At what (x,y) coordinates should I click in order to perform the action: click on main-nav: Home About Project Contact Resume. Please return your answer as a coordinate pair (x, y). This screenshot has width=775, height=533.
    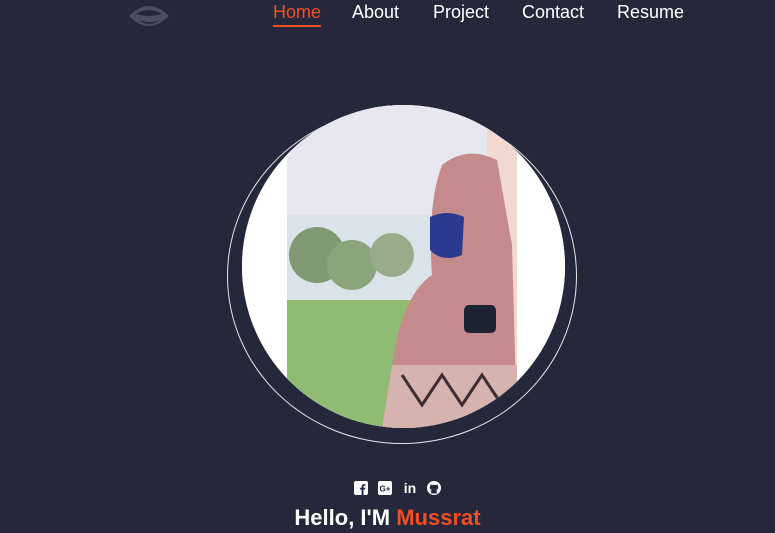
    Looking at the image, I should click on (387, 17).